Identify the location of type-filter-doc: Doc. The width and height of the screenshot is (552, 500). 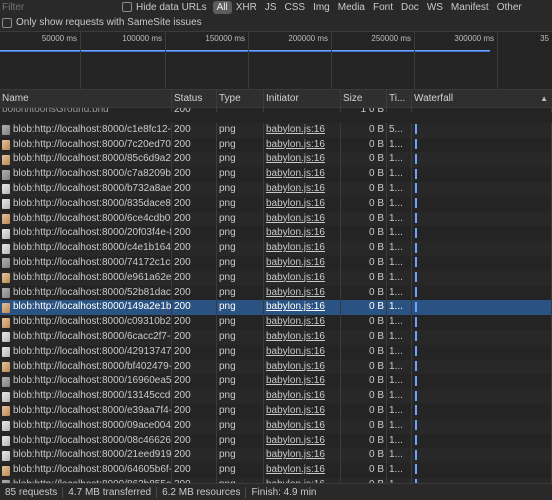
(410, 7).